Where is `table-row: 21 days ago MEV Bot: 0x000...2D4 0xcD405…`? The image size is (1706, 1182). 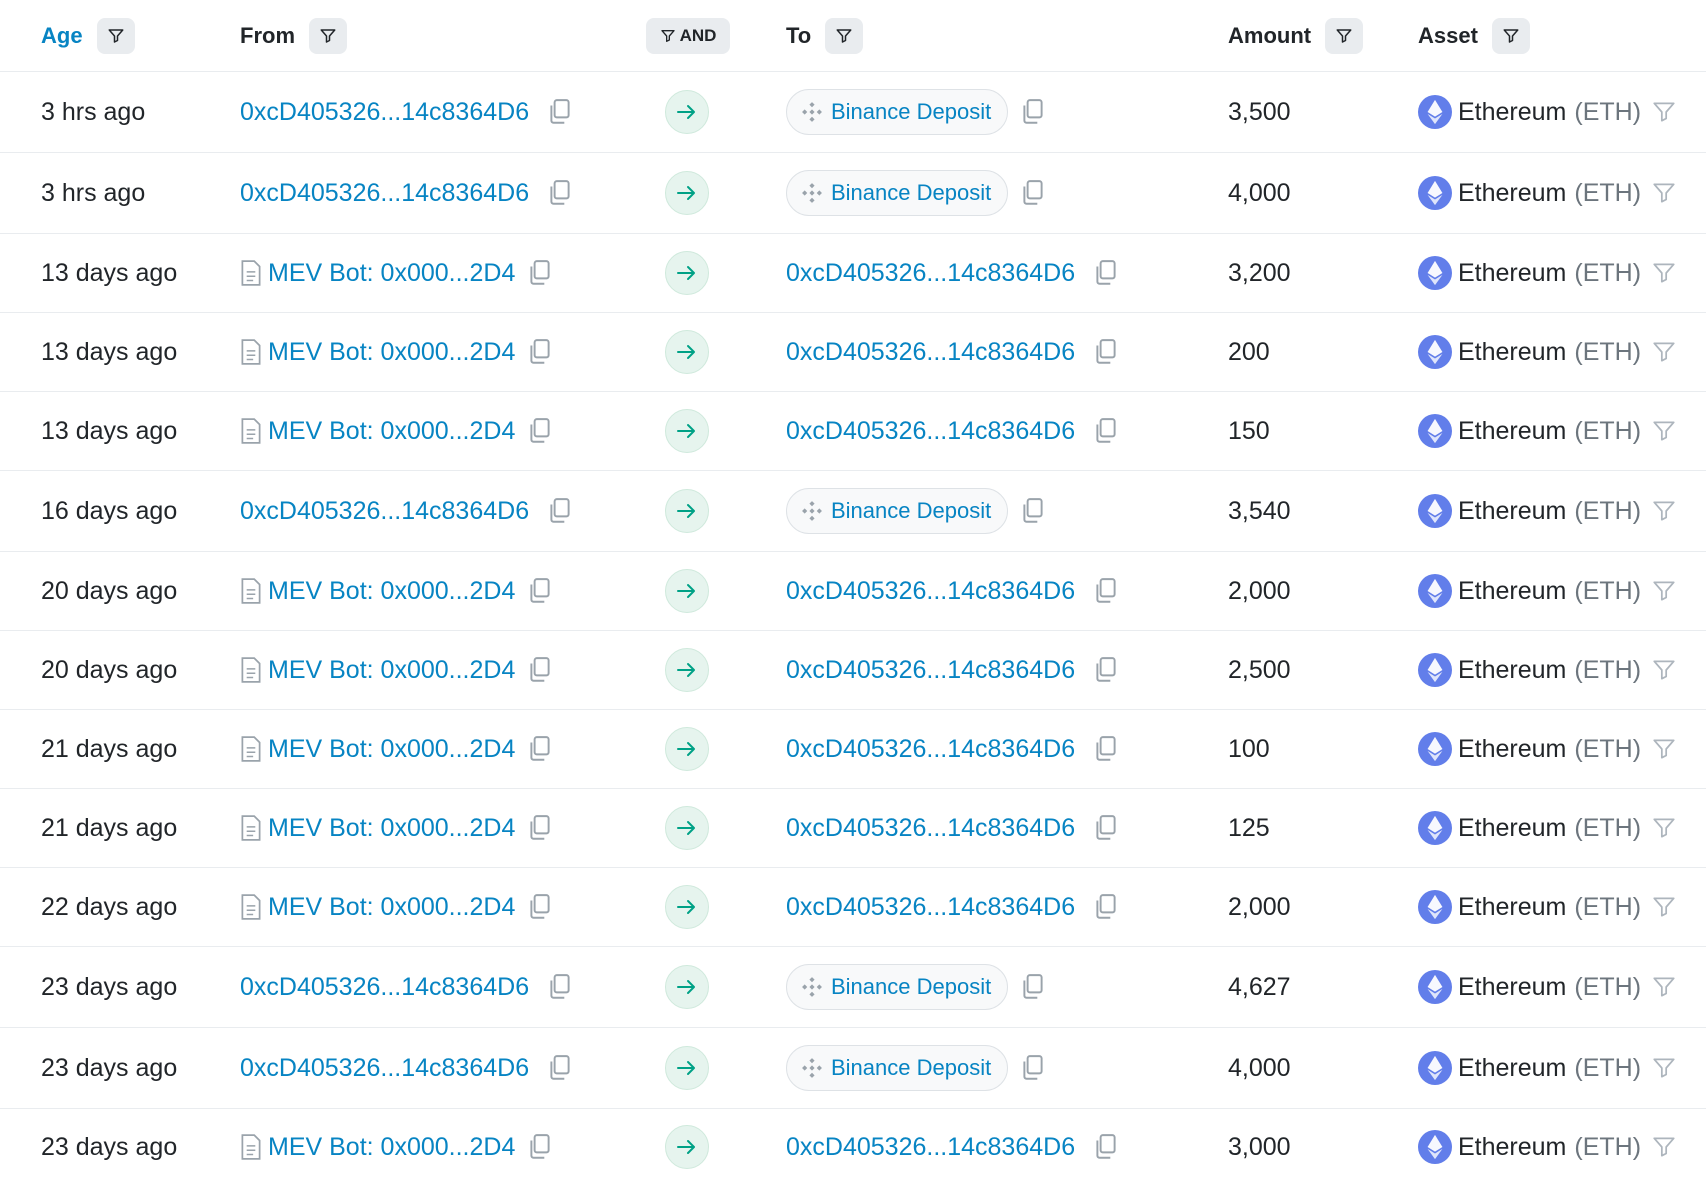 table-row: 21 days ago MEV Bot: 0x000...2D4 0xcD405… is located at coordinates (853, 749).